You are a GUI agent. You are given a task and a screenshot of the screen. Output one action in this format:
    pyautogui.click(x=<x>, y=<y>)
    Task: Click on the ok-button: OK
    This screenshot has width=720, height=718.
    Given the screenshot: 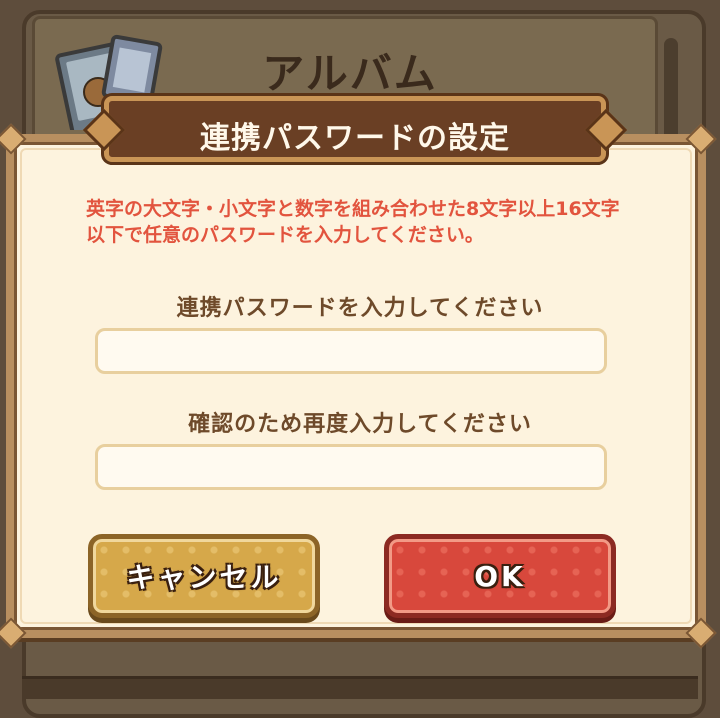 What is the action you would take?
    pyautogui.click(x=500, y=576)
    